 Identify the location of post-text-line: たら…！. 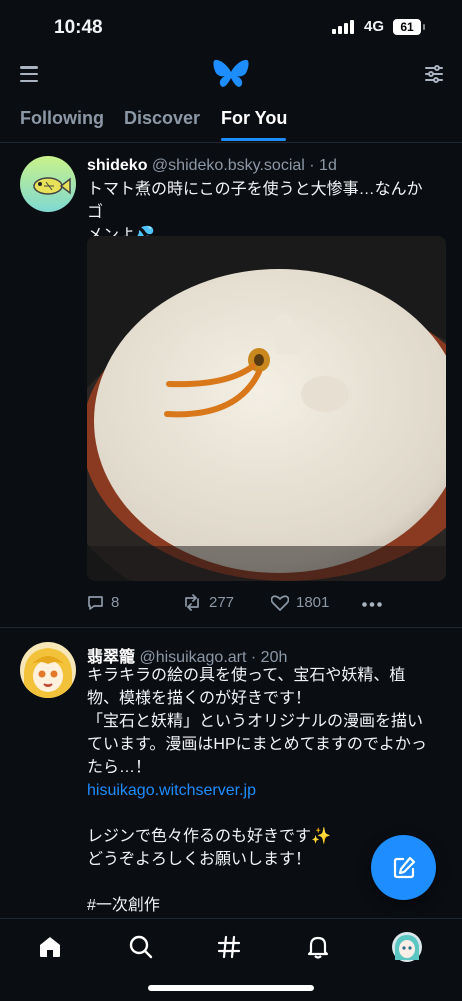
(119, 767).